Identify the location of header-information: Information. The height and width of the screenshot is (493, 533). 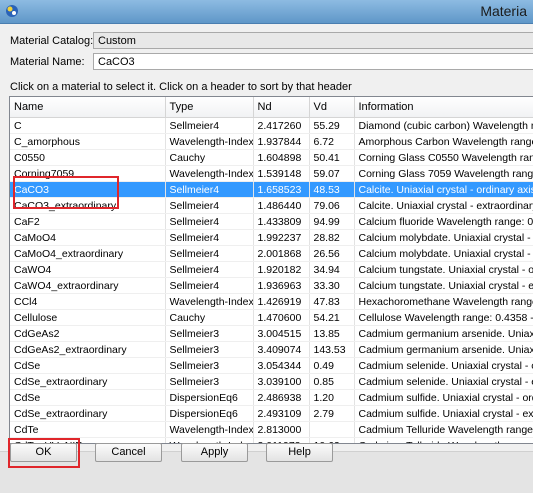
(443, 107).